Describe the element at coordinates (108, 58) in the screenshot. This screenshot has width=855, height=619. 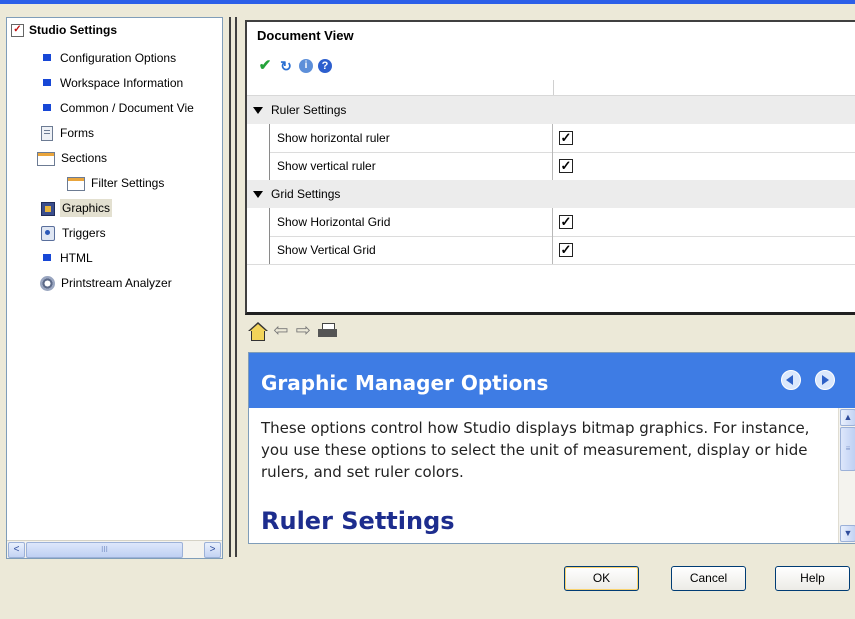
I see `tree-item-configuration-options: Configuration Options` at that location.